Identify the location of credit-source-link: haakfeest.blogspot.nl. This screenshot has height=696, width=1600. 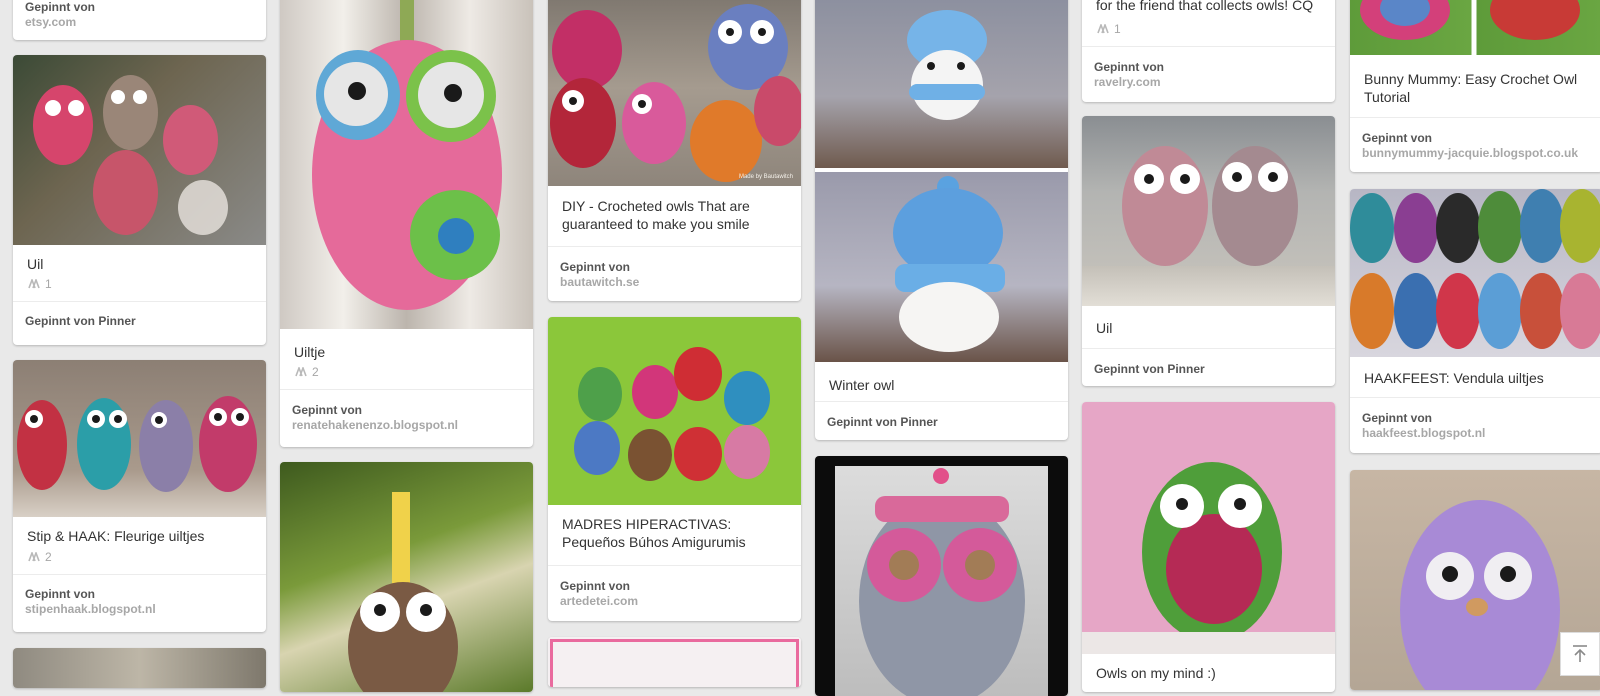
(1477, 433).